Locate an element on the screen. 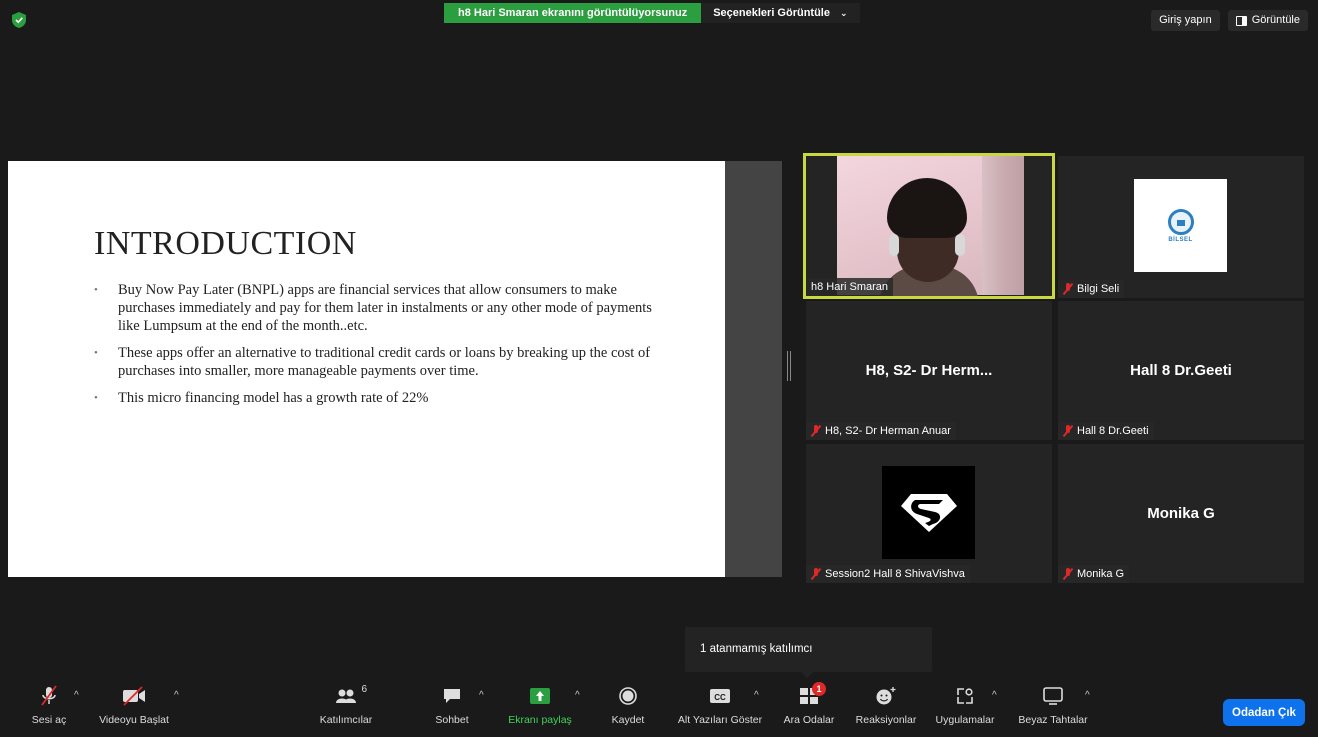 Image resolution: width=1318 pixels, height=737 pixels. participant-name: Bilgi Seli is located at coordinates (1091, 289).